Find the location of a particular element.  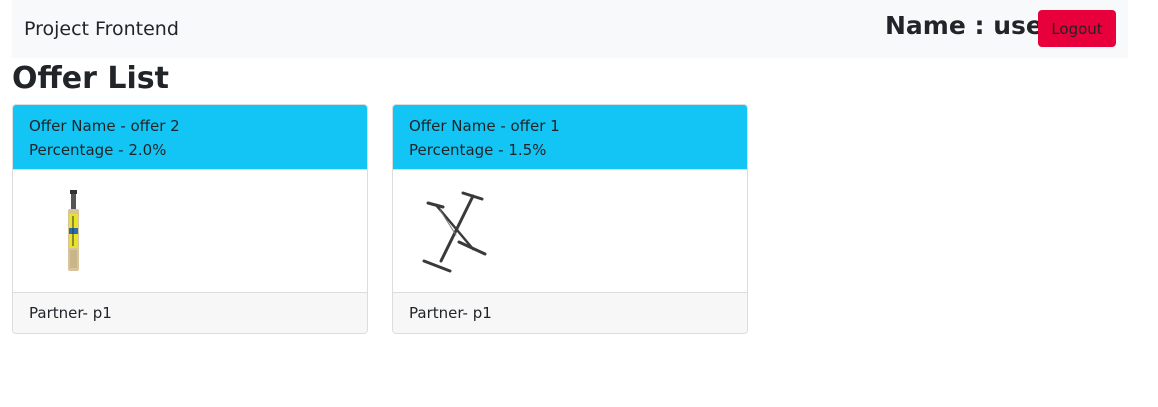

page-title: Offer List is located at coordinates (90, 78).